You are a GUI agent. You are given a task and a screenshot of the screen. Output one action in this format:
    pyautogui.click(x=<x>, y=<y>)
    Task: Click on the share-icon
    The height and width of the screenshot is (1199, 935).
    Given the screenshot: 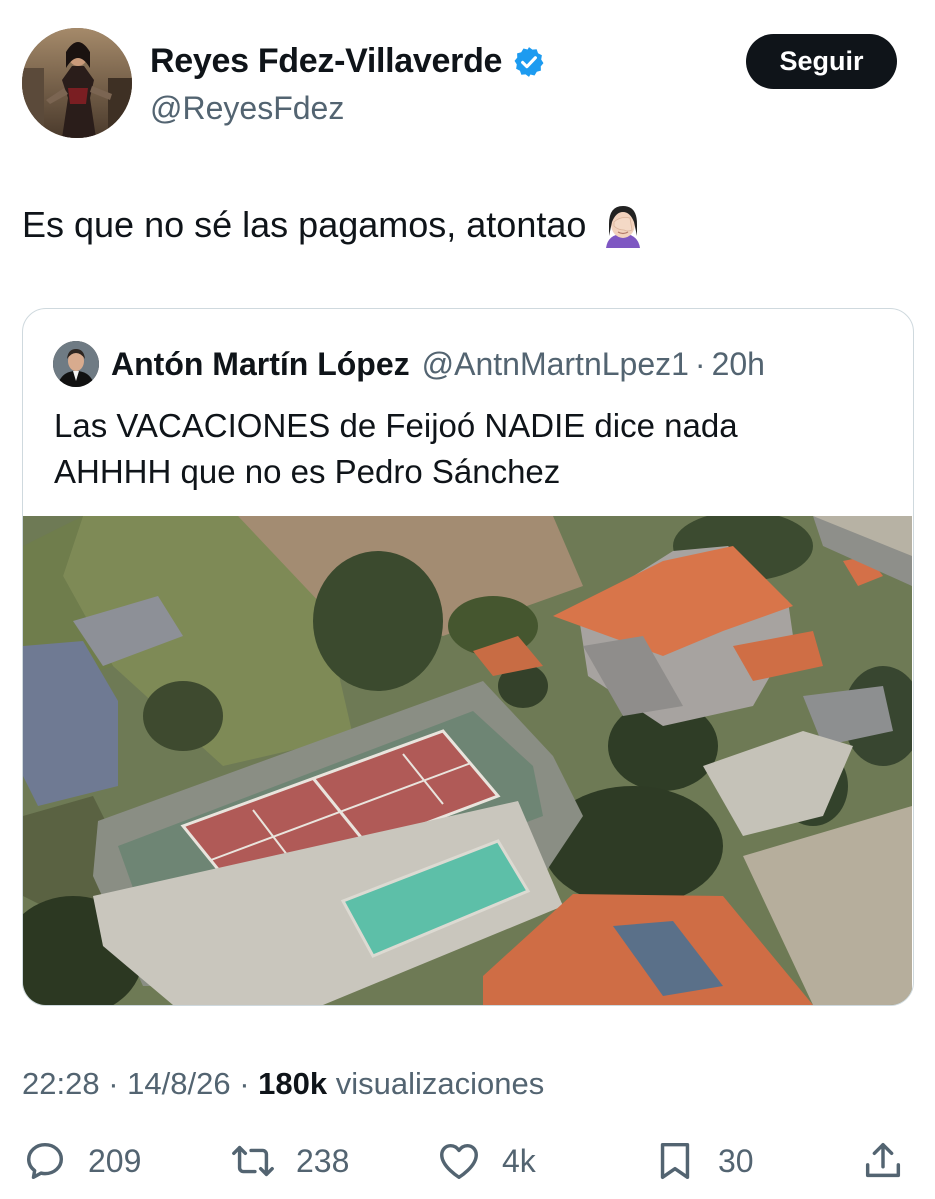 What is the action you would take?
    pyautogui.click(x=883, y=1160)
    